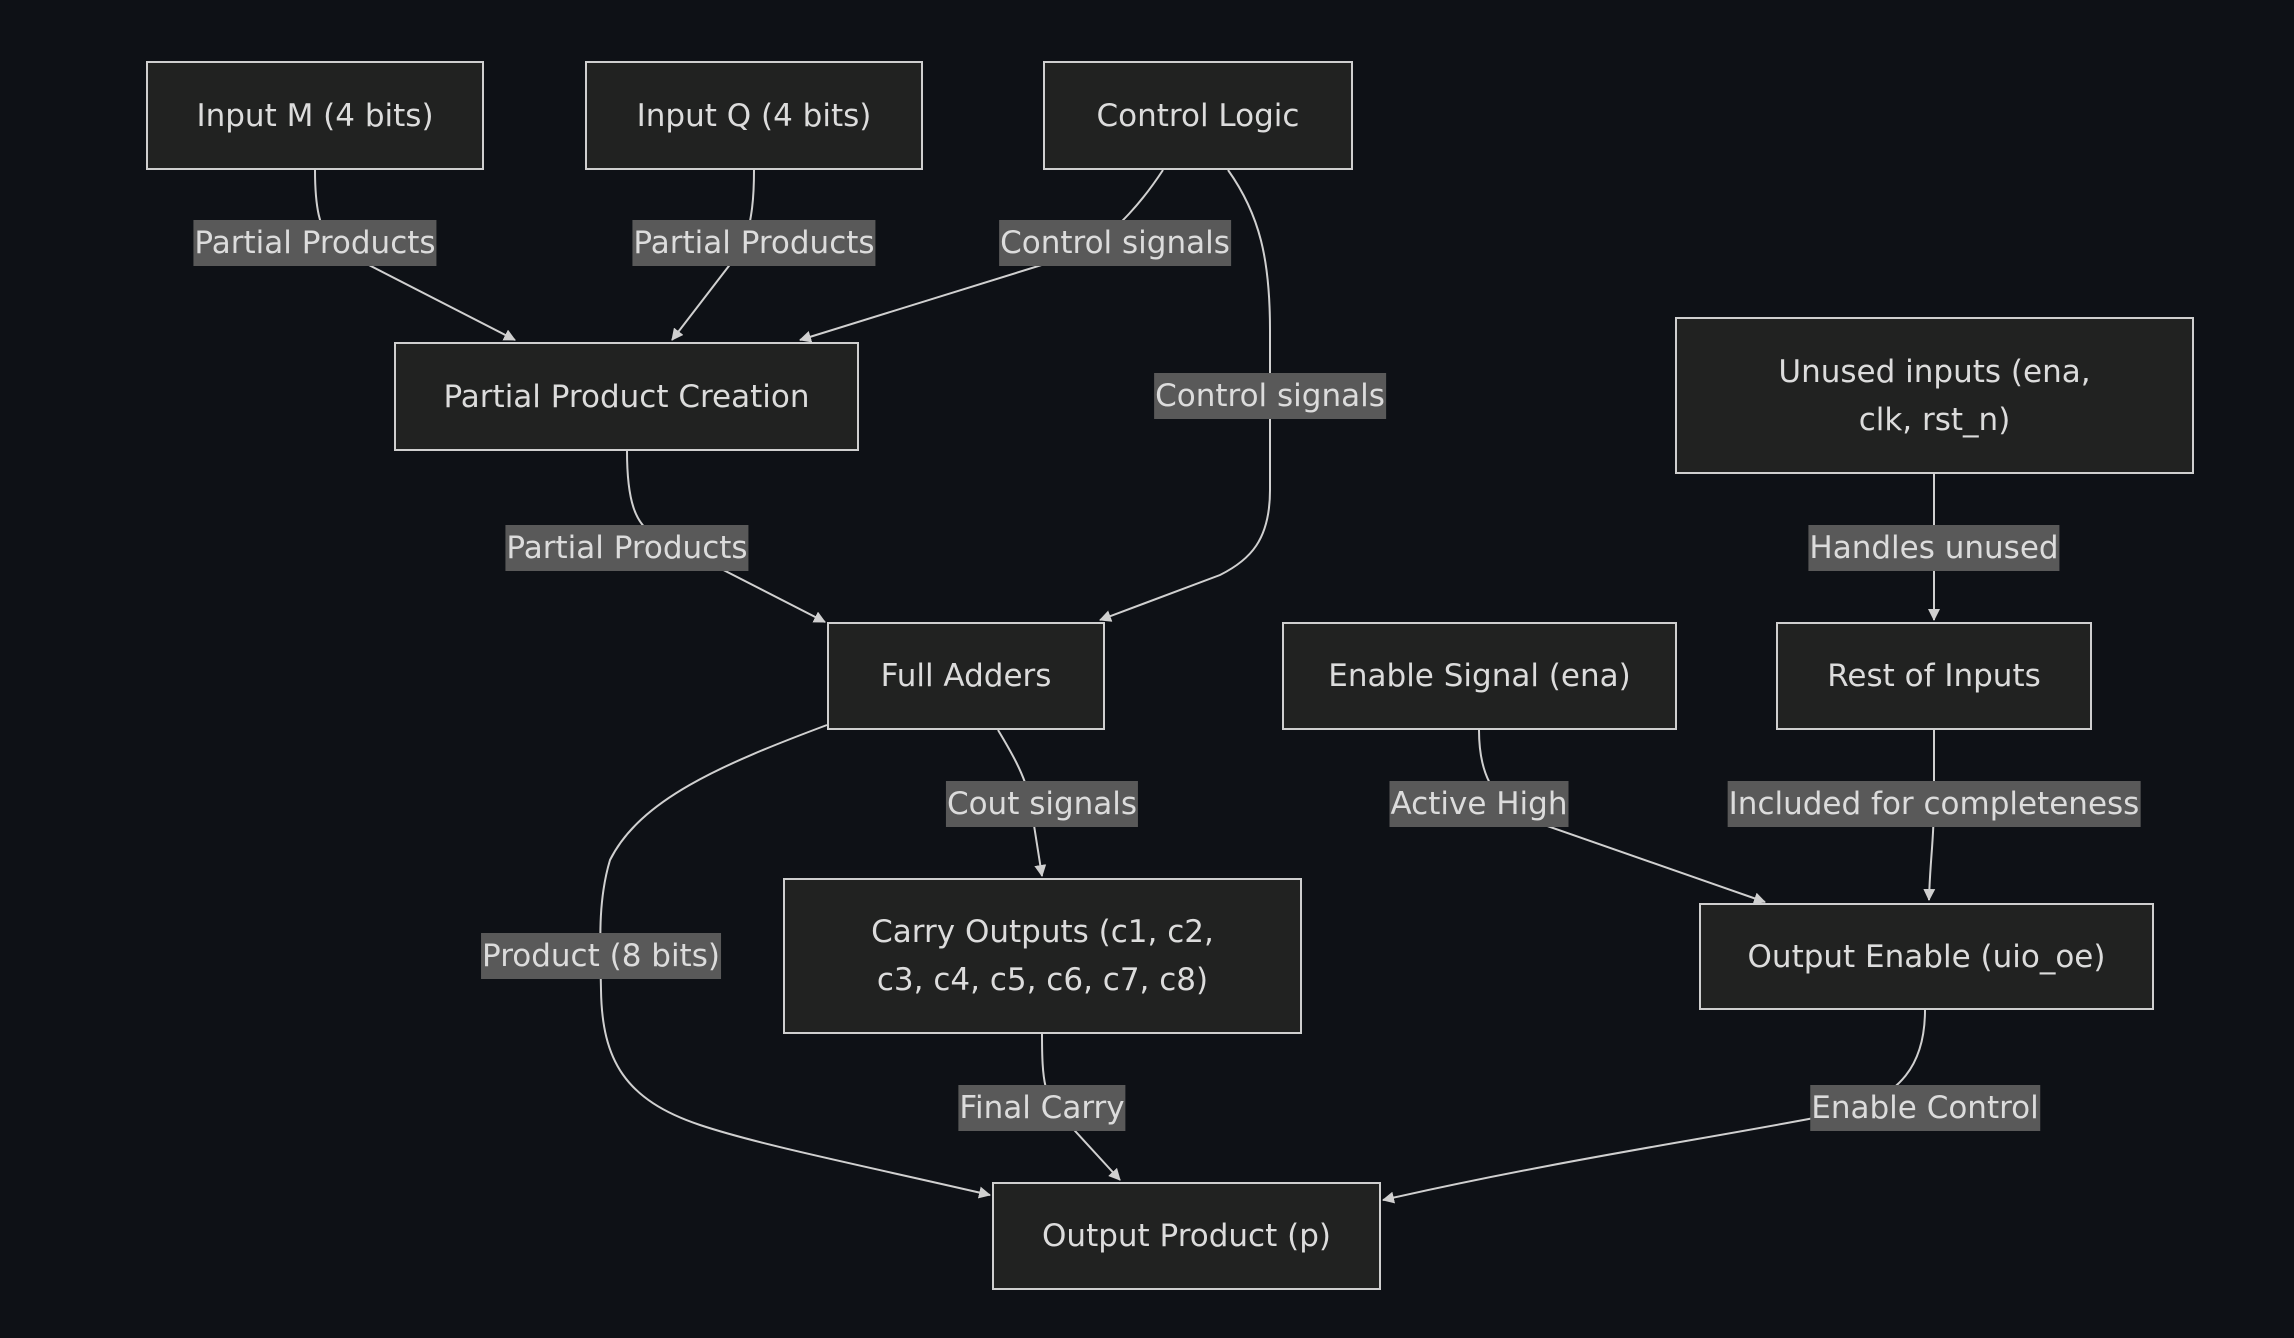 Image resolution: width=2294 pixels, height=1338 pixels. I want to click on node-input-m: Input M (4 bits), so click(315, 115).